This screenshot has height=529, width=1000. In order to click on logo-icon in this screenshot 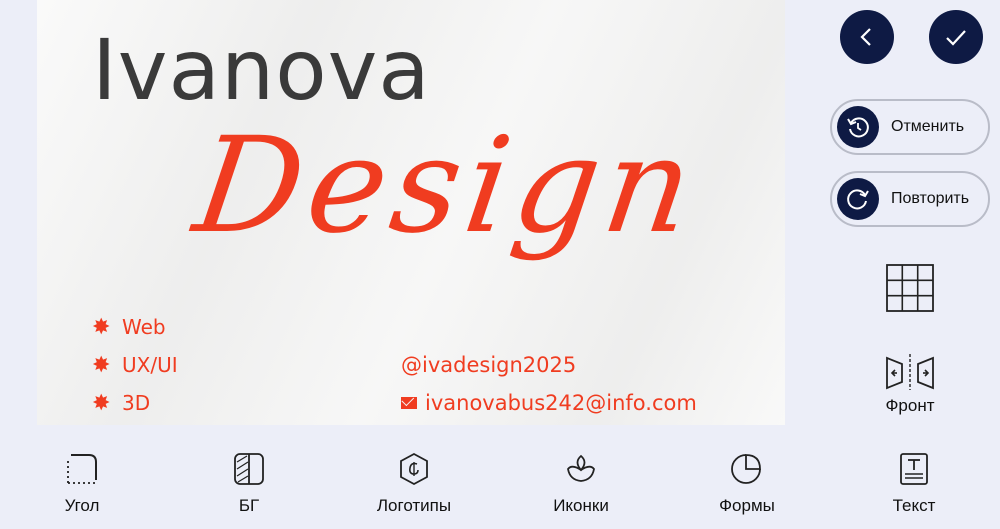, I will do `click(414, 469)`.